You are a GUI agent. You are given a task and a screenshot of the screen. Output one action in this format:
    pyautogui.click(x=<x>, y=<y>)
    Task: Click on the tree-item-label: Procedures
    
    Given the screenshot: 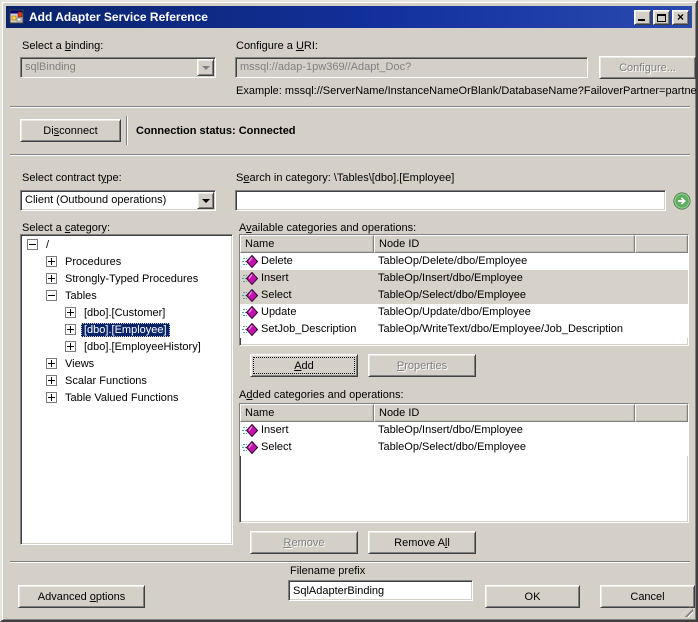 What is the action you would take?
    pyautogui.click(x=93, y=262)
    